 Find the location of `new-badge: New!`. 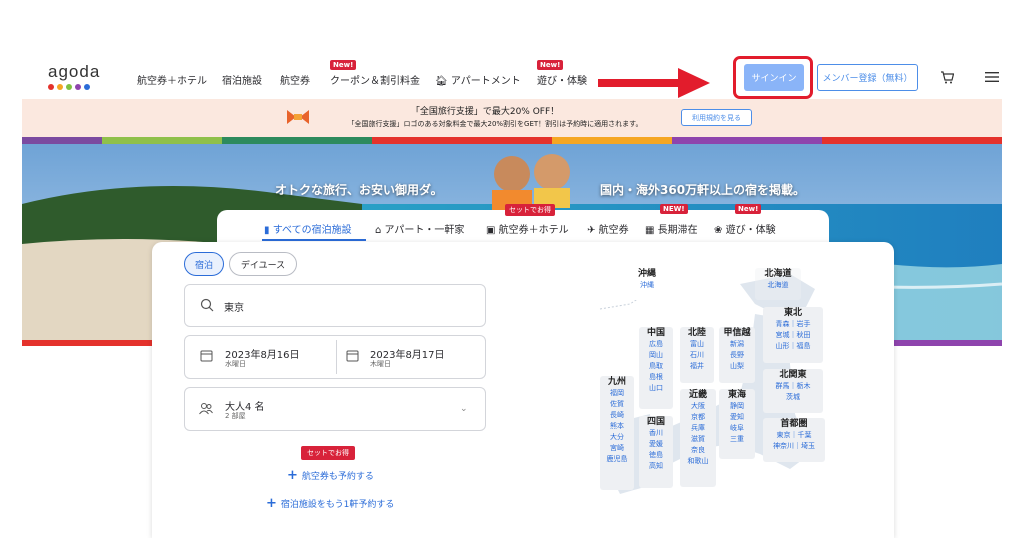

new-badge: New! is located at coordinates (748, 209).